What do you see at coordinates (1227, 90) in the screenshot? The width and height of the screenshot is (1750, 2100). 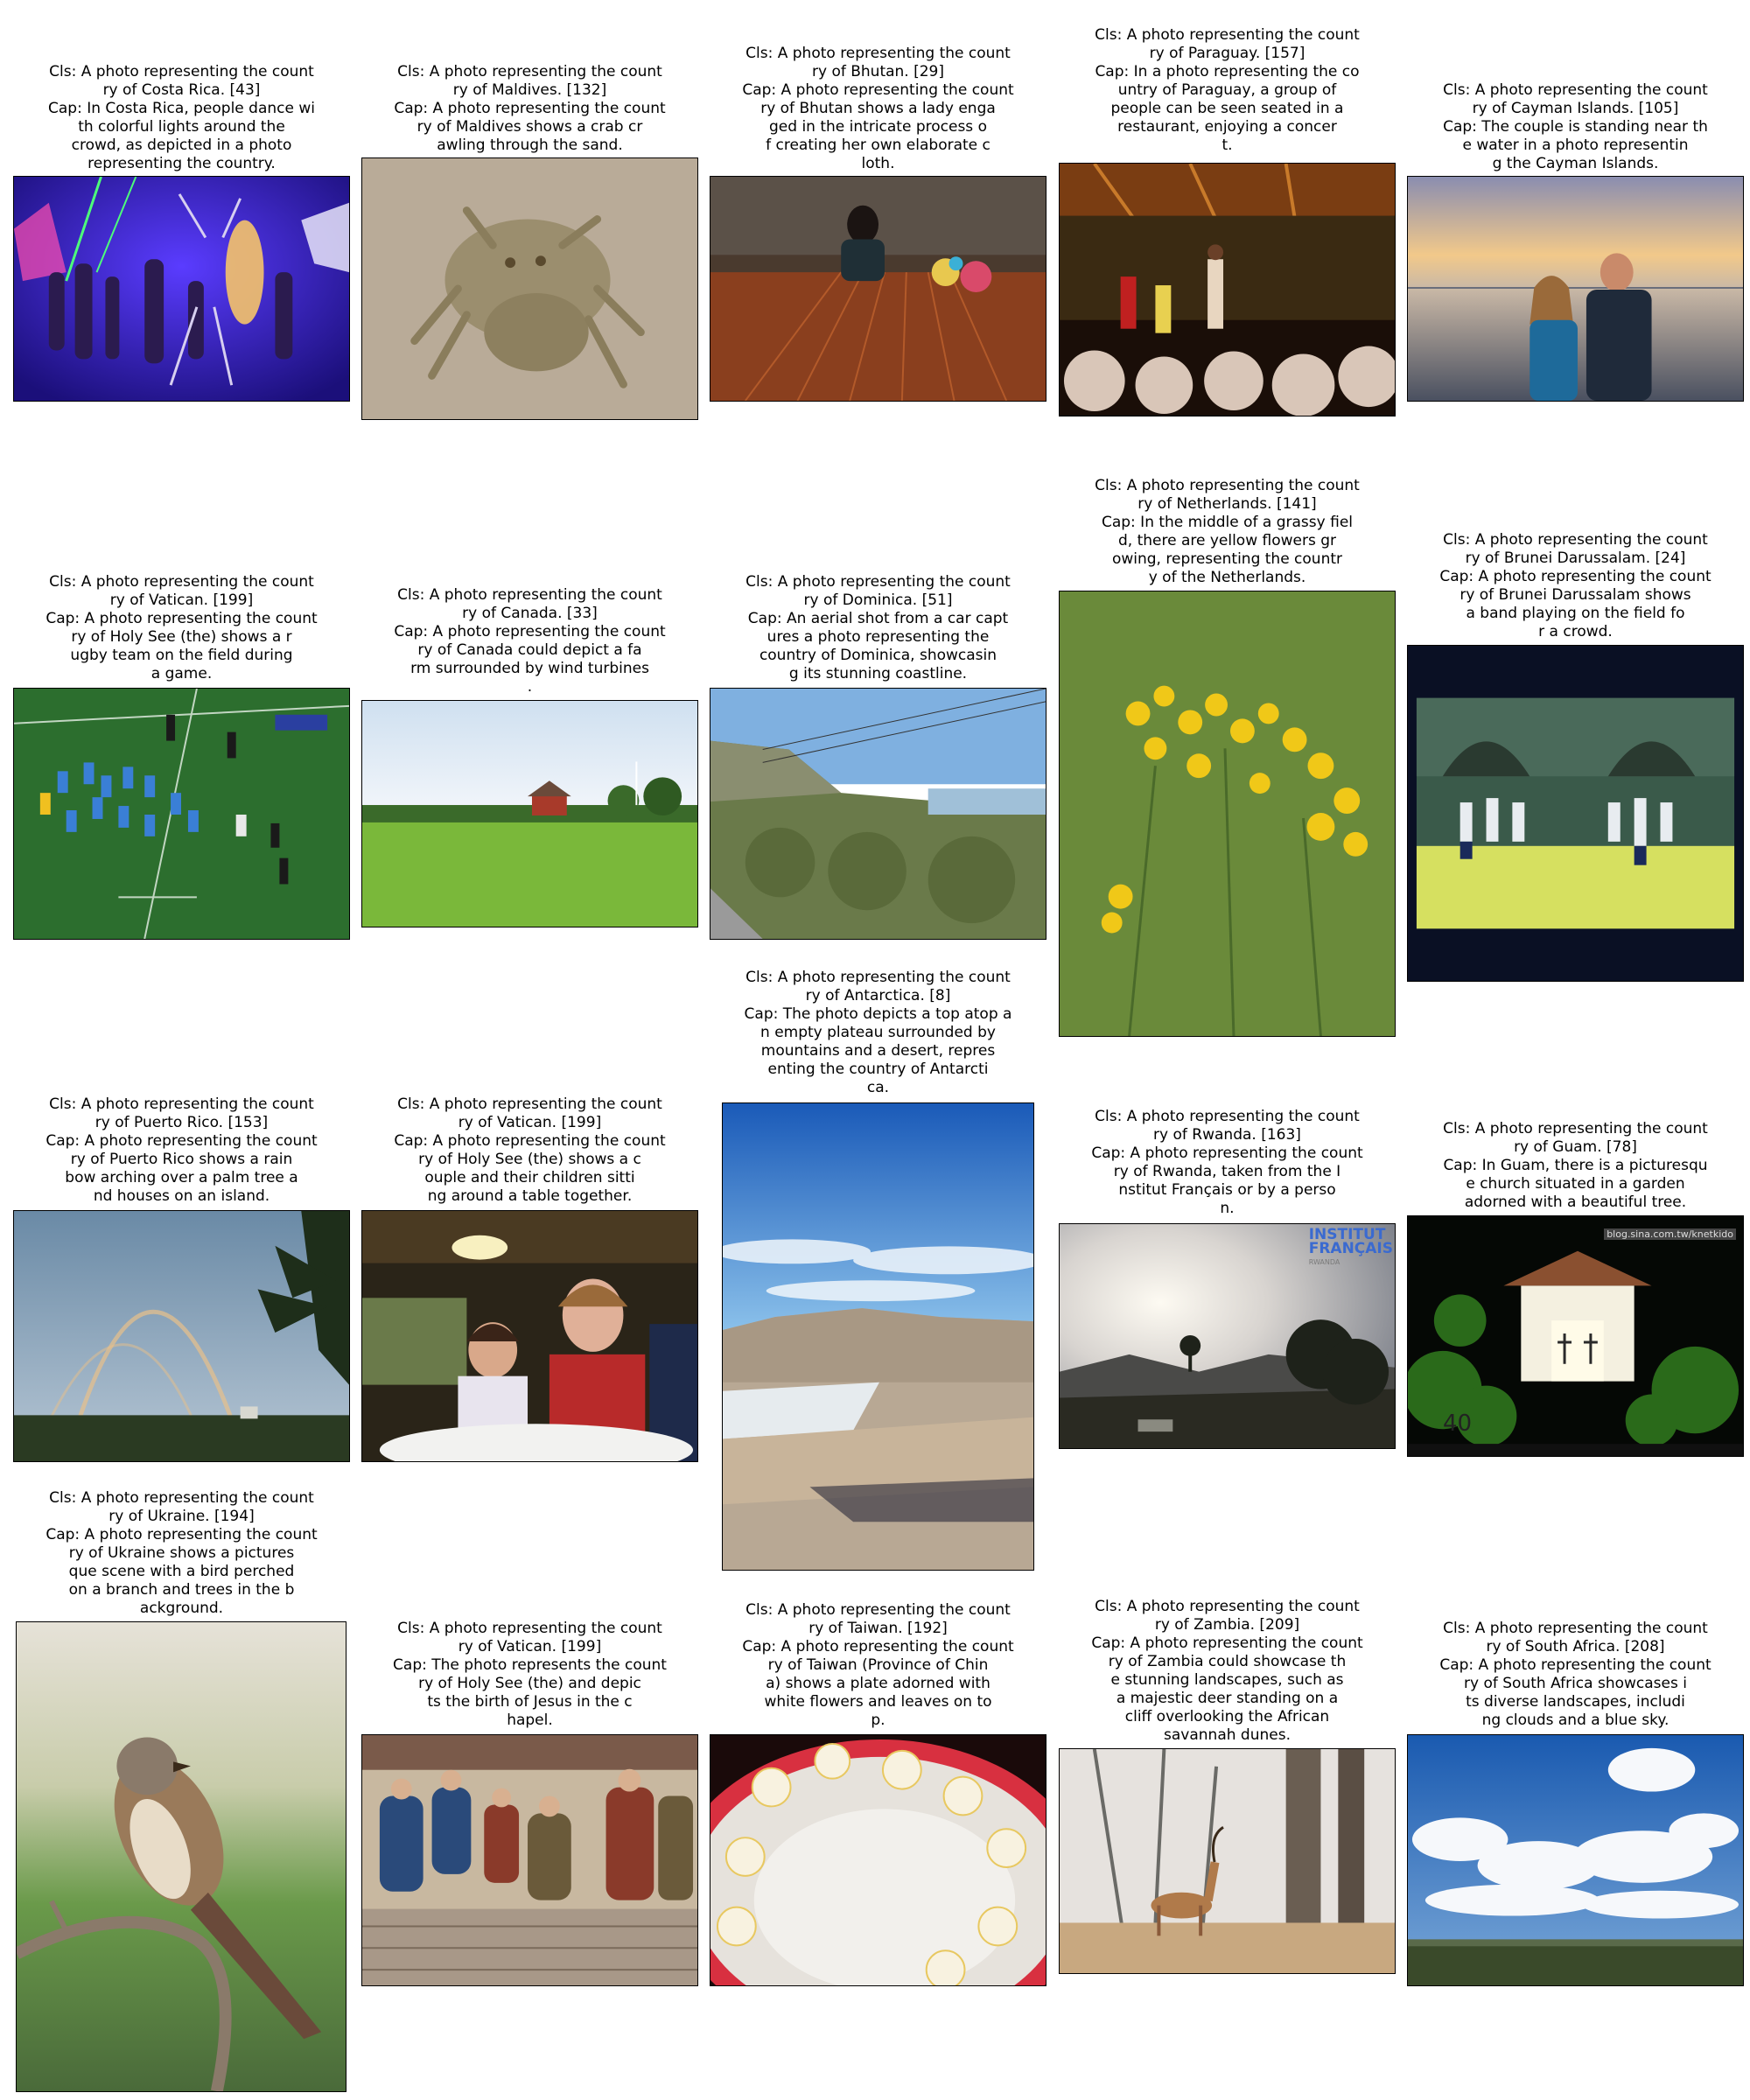 I see `cap-line: untry of Paraguay, a group of` at bounding box center [1227, 90].